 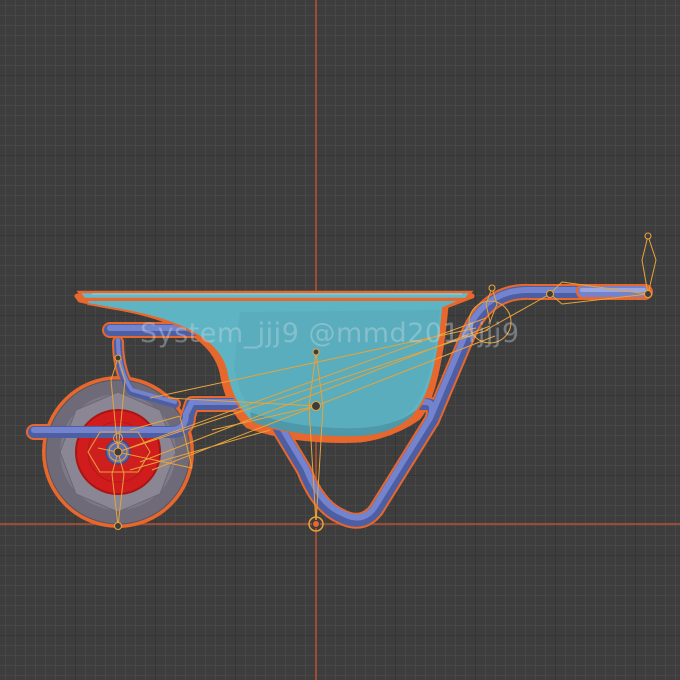 I want to click on tray-rim, so click(x=275, y=295).